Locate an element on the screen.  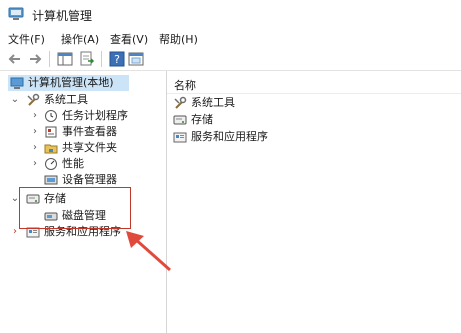
menu-bar: 文件(F) 操作(A) 查看(V) 帮助(H) is located at coordinates (230, 38).